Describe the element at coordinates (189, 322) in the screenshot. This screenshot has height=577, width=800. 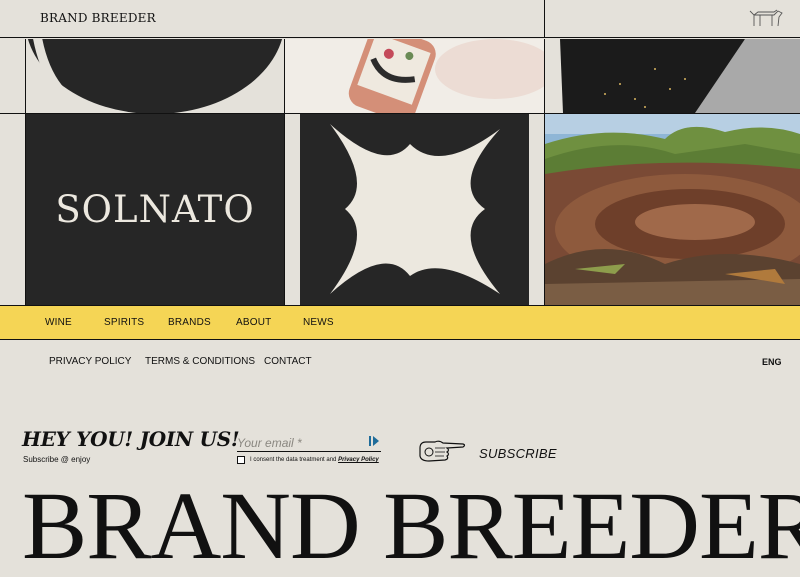
I see `nav-item-brands: BRANDS` at that location.